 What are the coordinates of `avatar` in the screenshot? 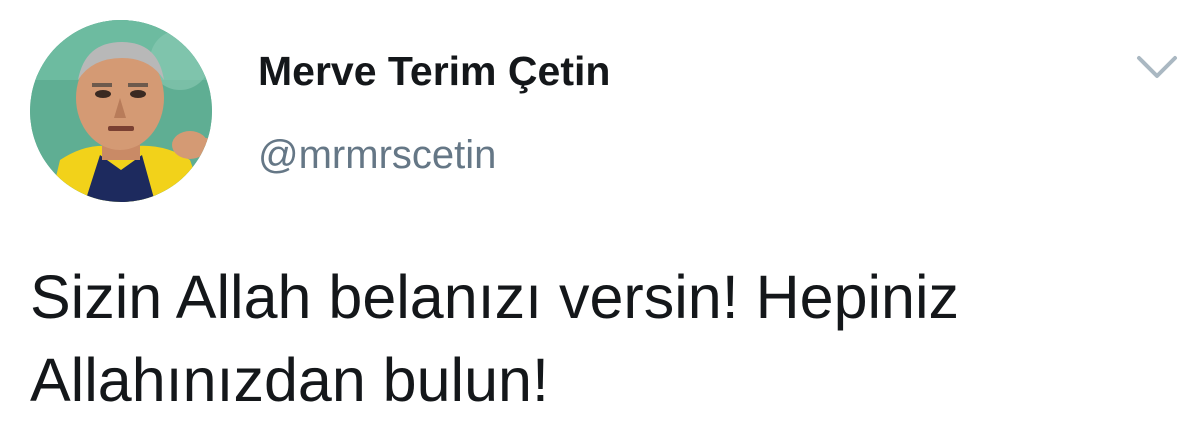 It's located at (121, 111).